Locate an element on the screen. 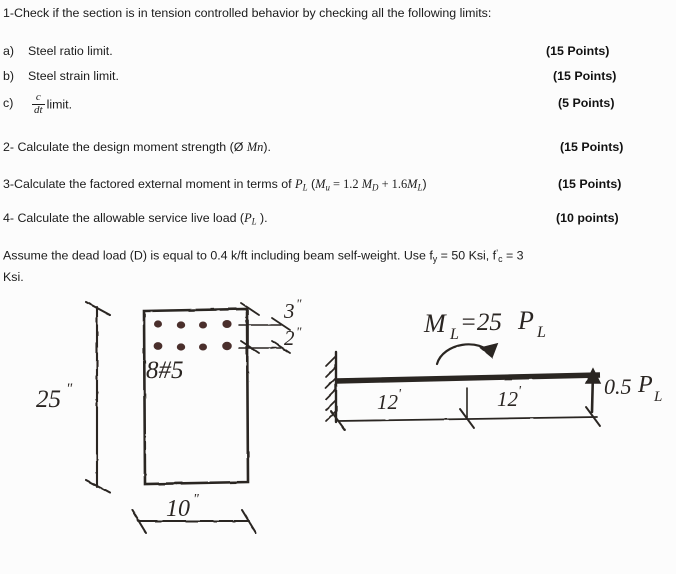 The width and height of the screenshot is (676, 574). span-left-unit: ' is located at coordinates (400, 394).